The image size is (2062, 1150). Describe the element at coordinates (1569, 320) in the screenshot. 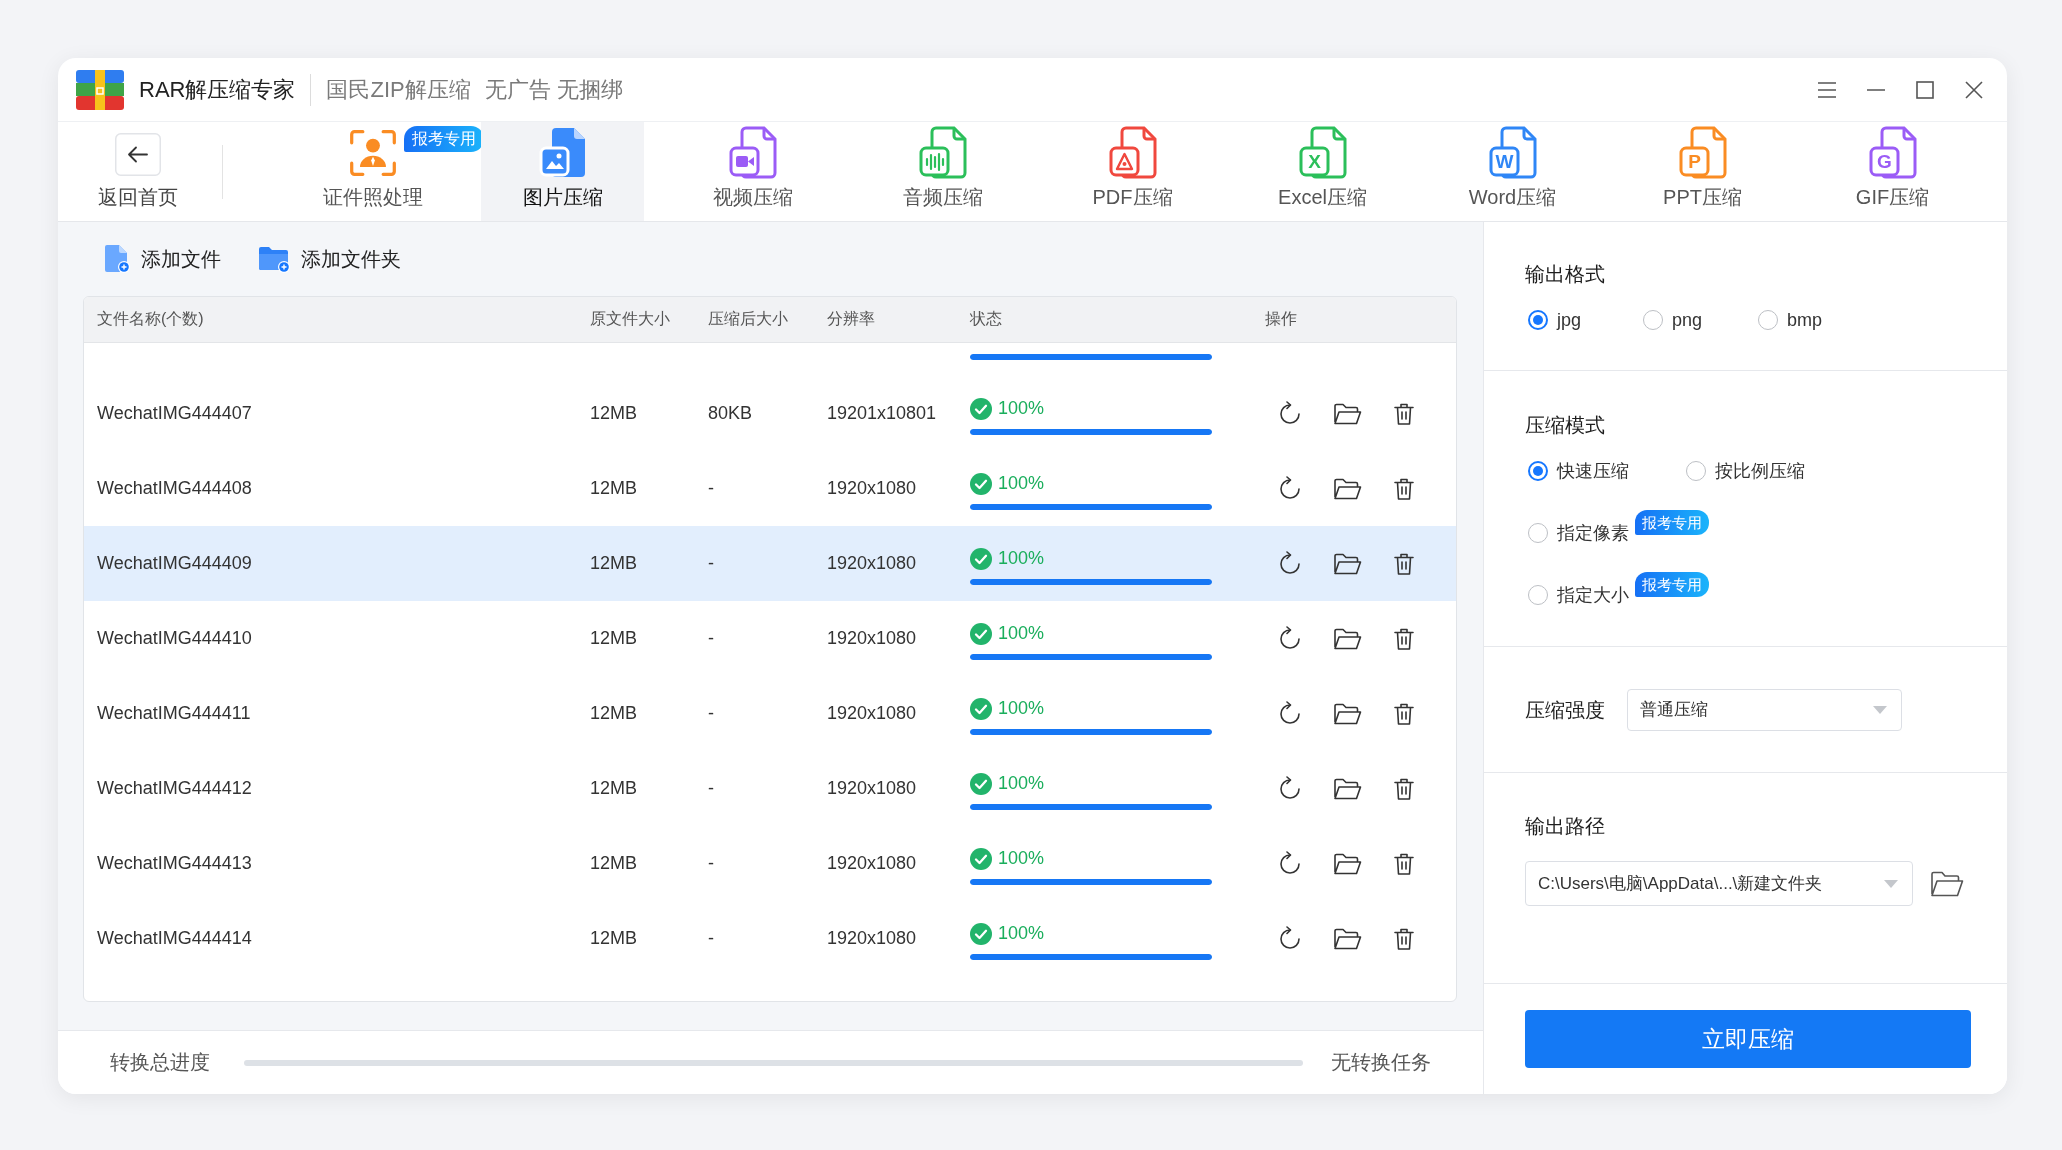

I see `radio-label: jpg` at that location.